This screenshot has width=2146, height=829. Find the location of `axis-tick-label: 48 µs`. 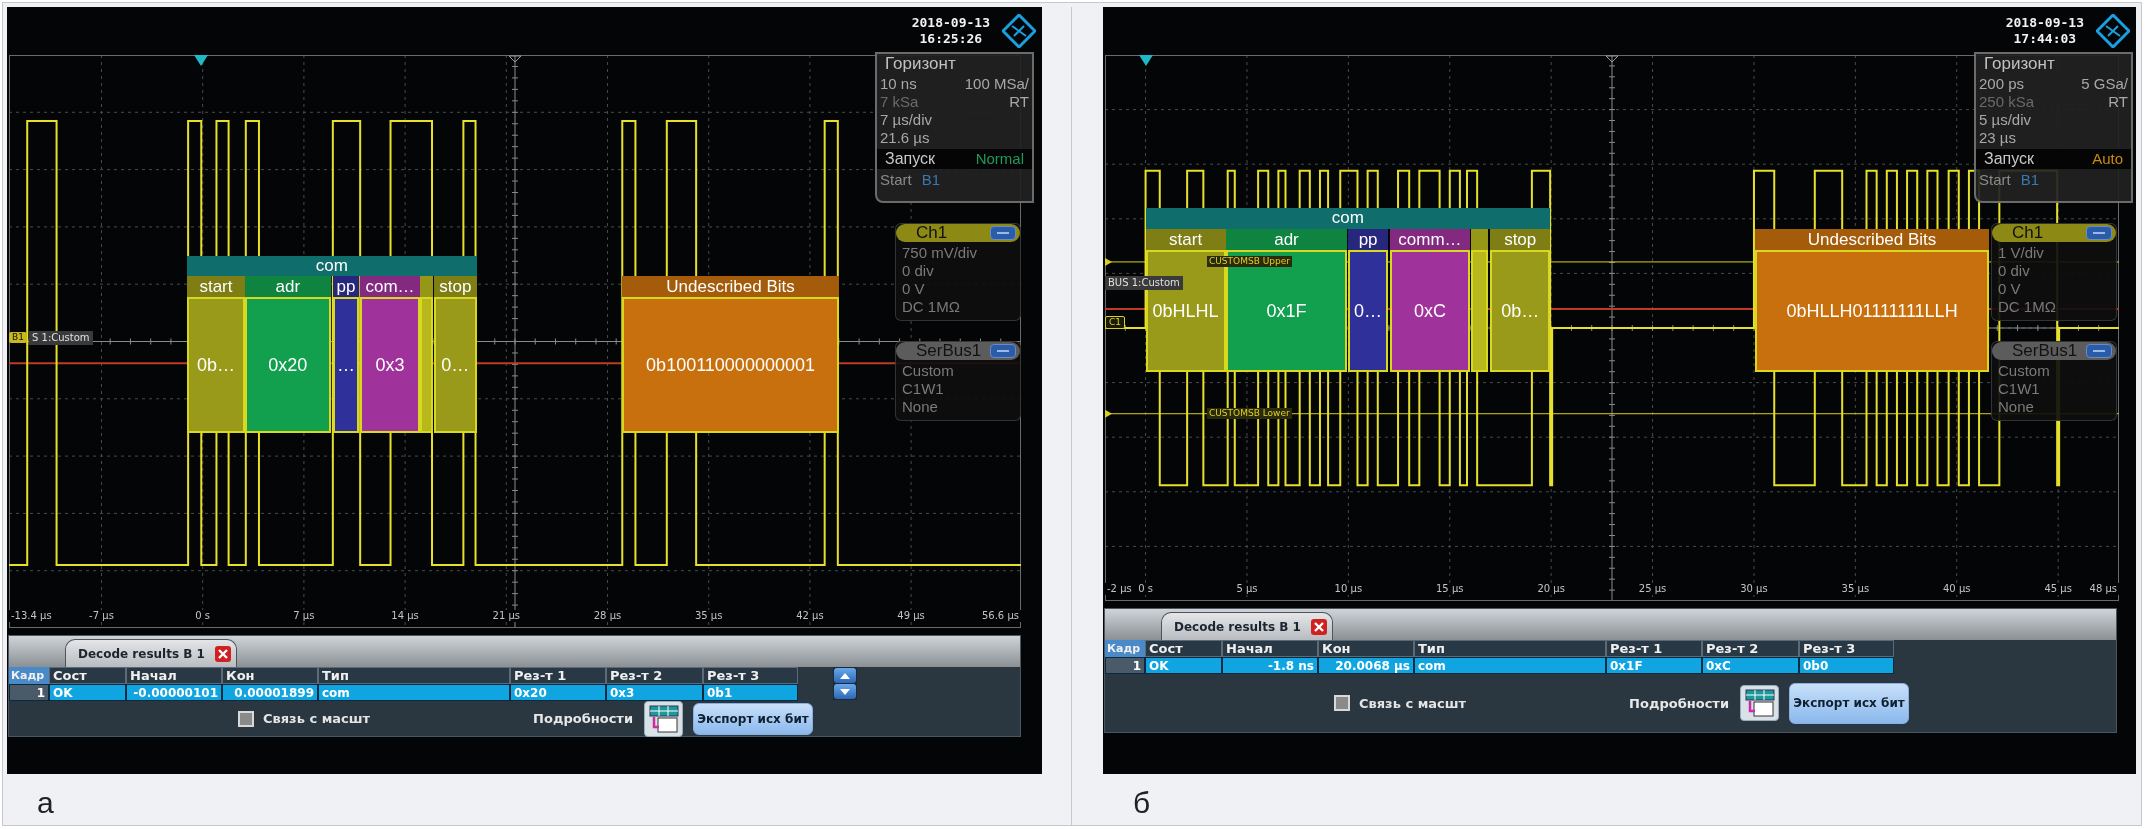

axis-tick-label: 48 µs is located at coordinates (2103, 589).